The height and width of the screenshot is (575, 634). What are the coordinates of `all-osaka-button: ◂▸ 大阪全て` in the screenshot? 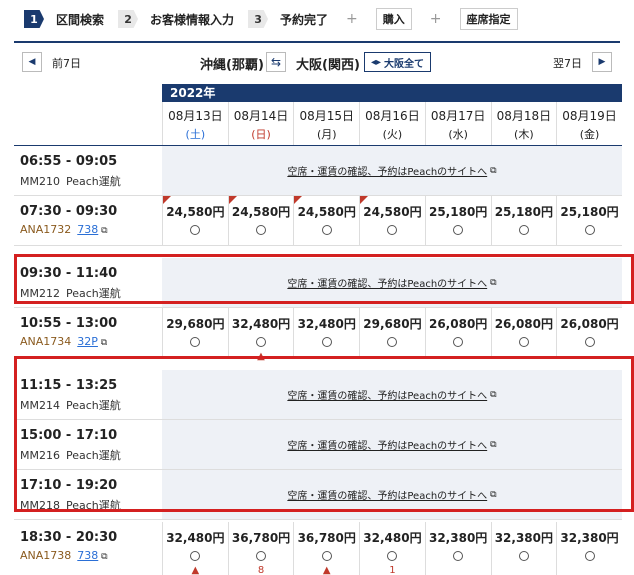 It's located at (398, 62).